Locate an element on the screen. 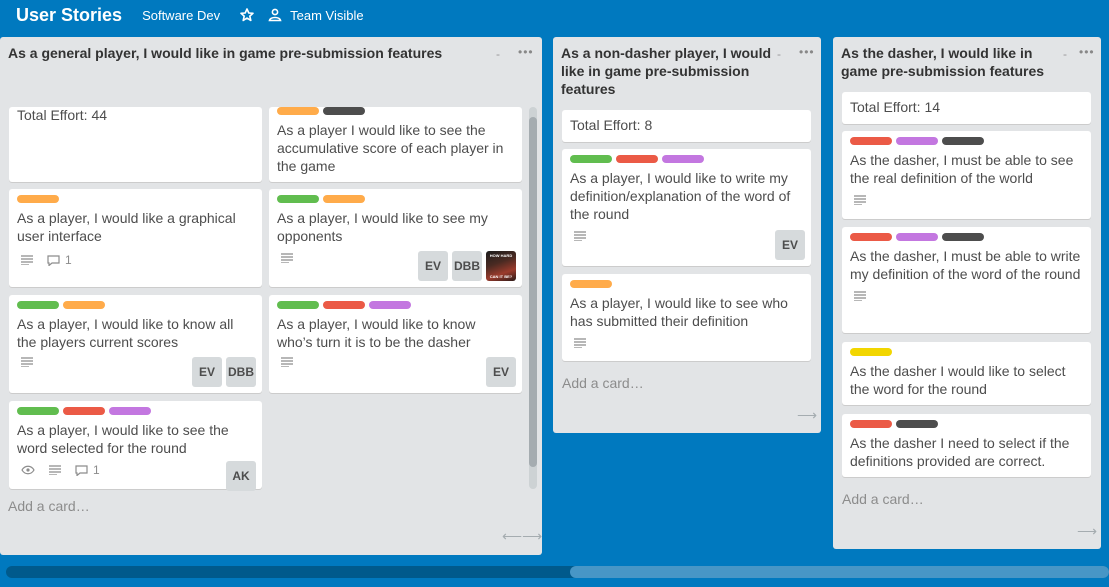 The width and height of the screenshot is (1109, 587). member-photo-avatar: HOW HARD CAN IT BE? is located at coordinates (501, 266).